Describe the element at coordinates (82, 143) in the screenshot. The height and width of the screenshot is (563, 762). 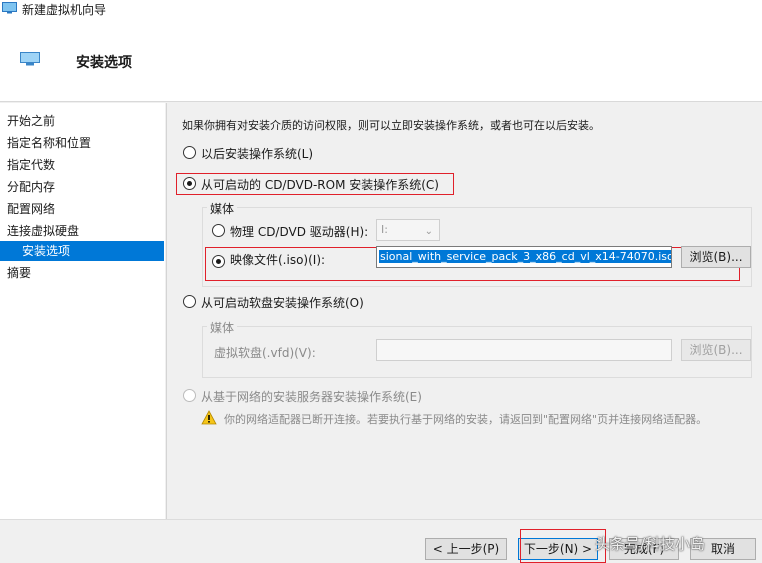
I see `sidebar-item-name-location: 指定名称和位置` at that location.